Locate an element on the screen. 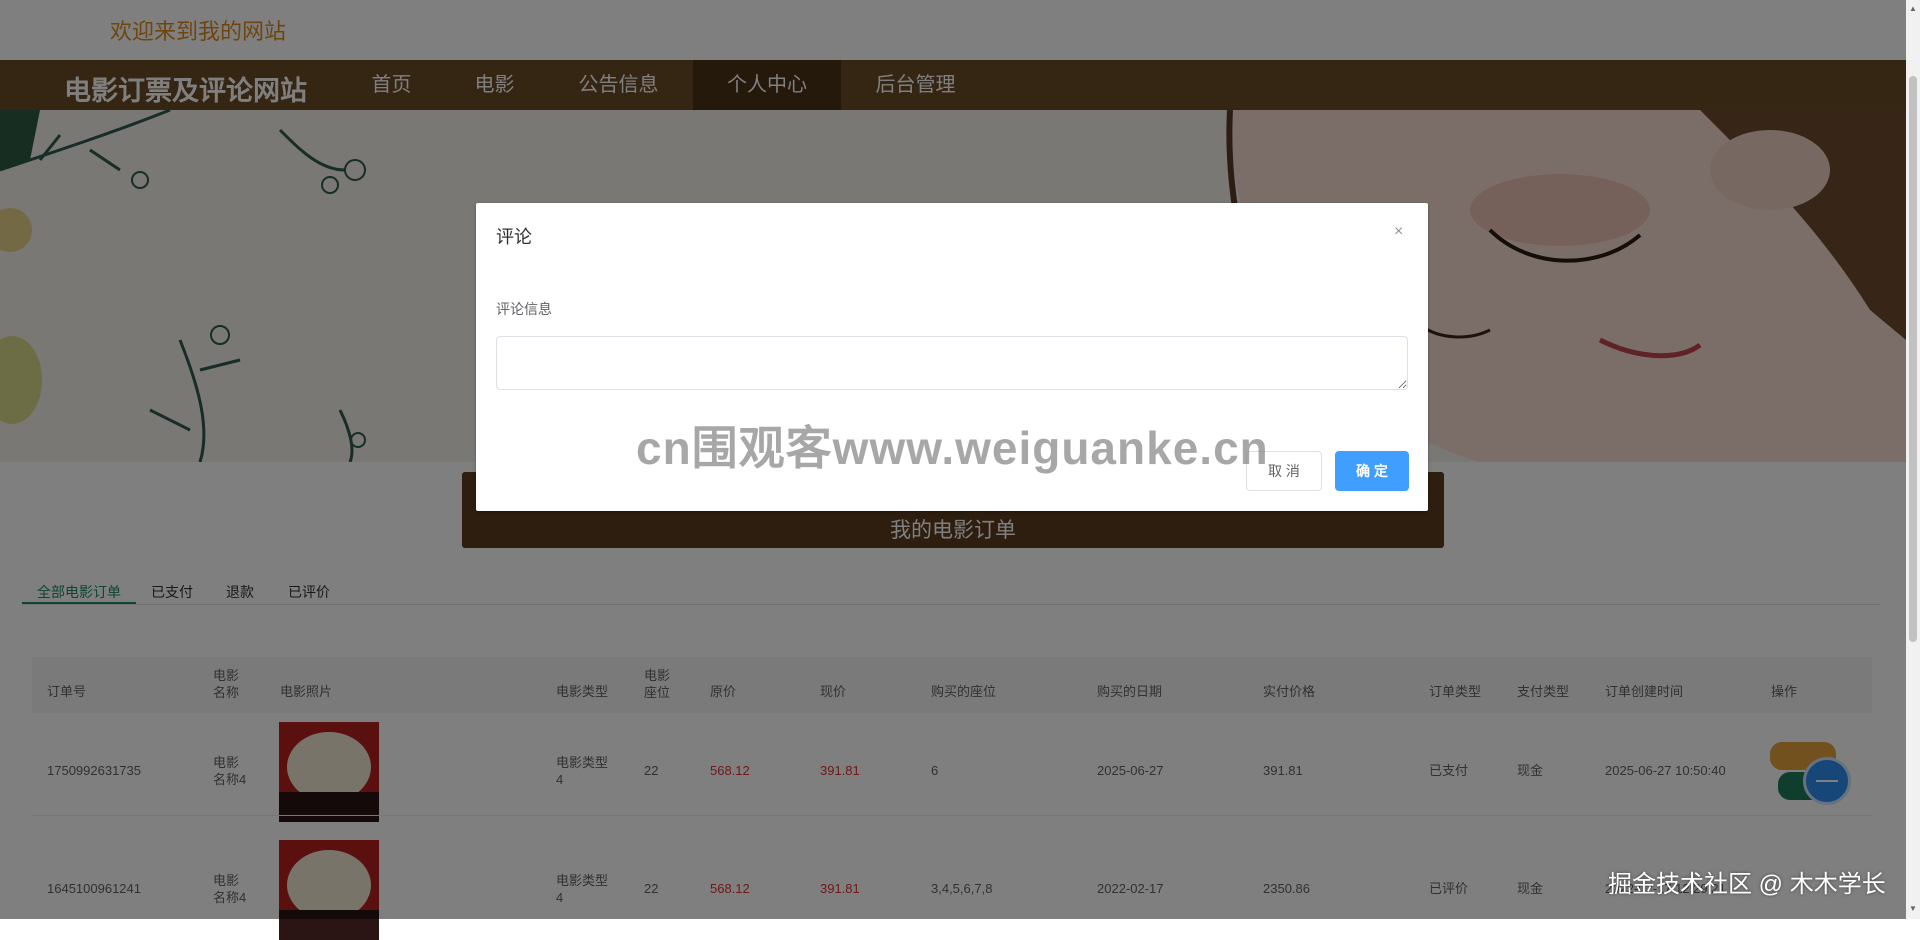 Image resolution: width=1920 pixels, height=940 pixels. corner-watermark: 掘金技术社区 @ 木木学长 is located at coordinates (1747, 884).